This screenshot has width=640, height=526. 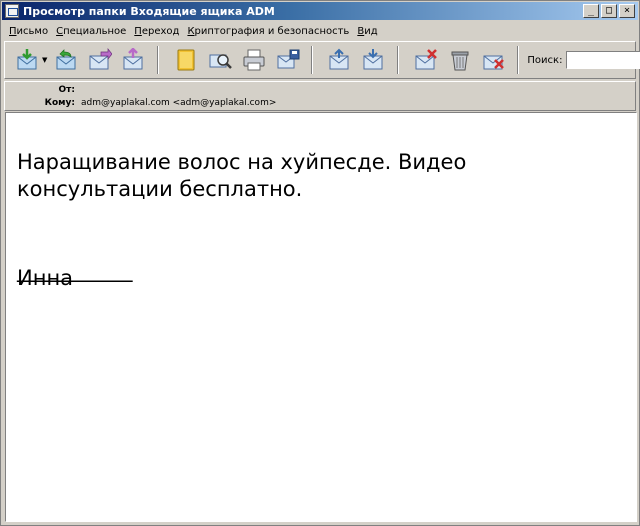 What do you see at coordinates (288, 60) in the screenshot?
I see `save-icon` at bounding box center [288, 60].